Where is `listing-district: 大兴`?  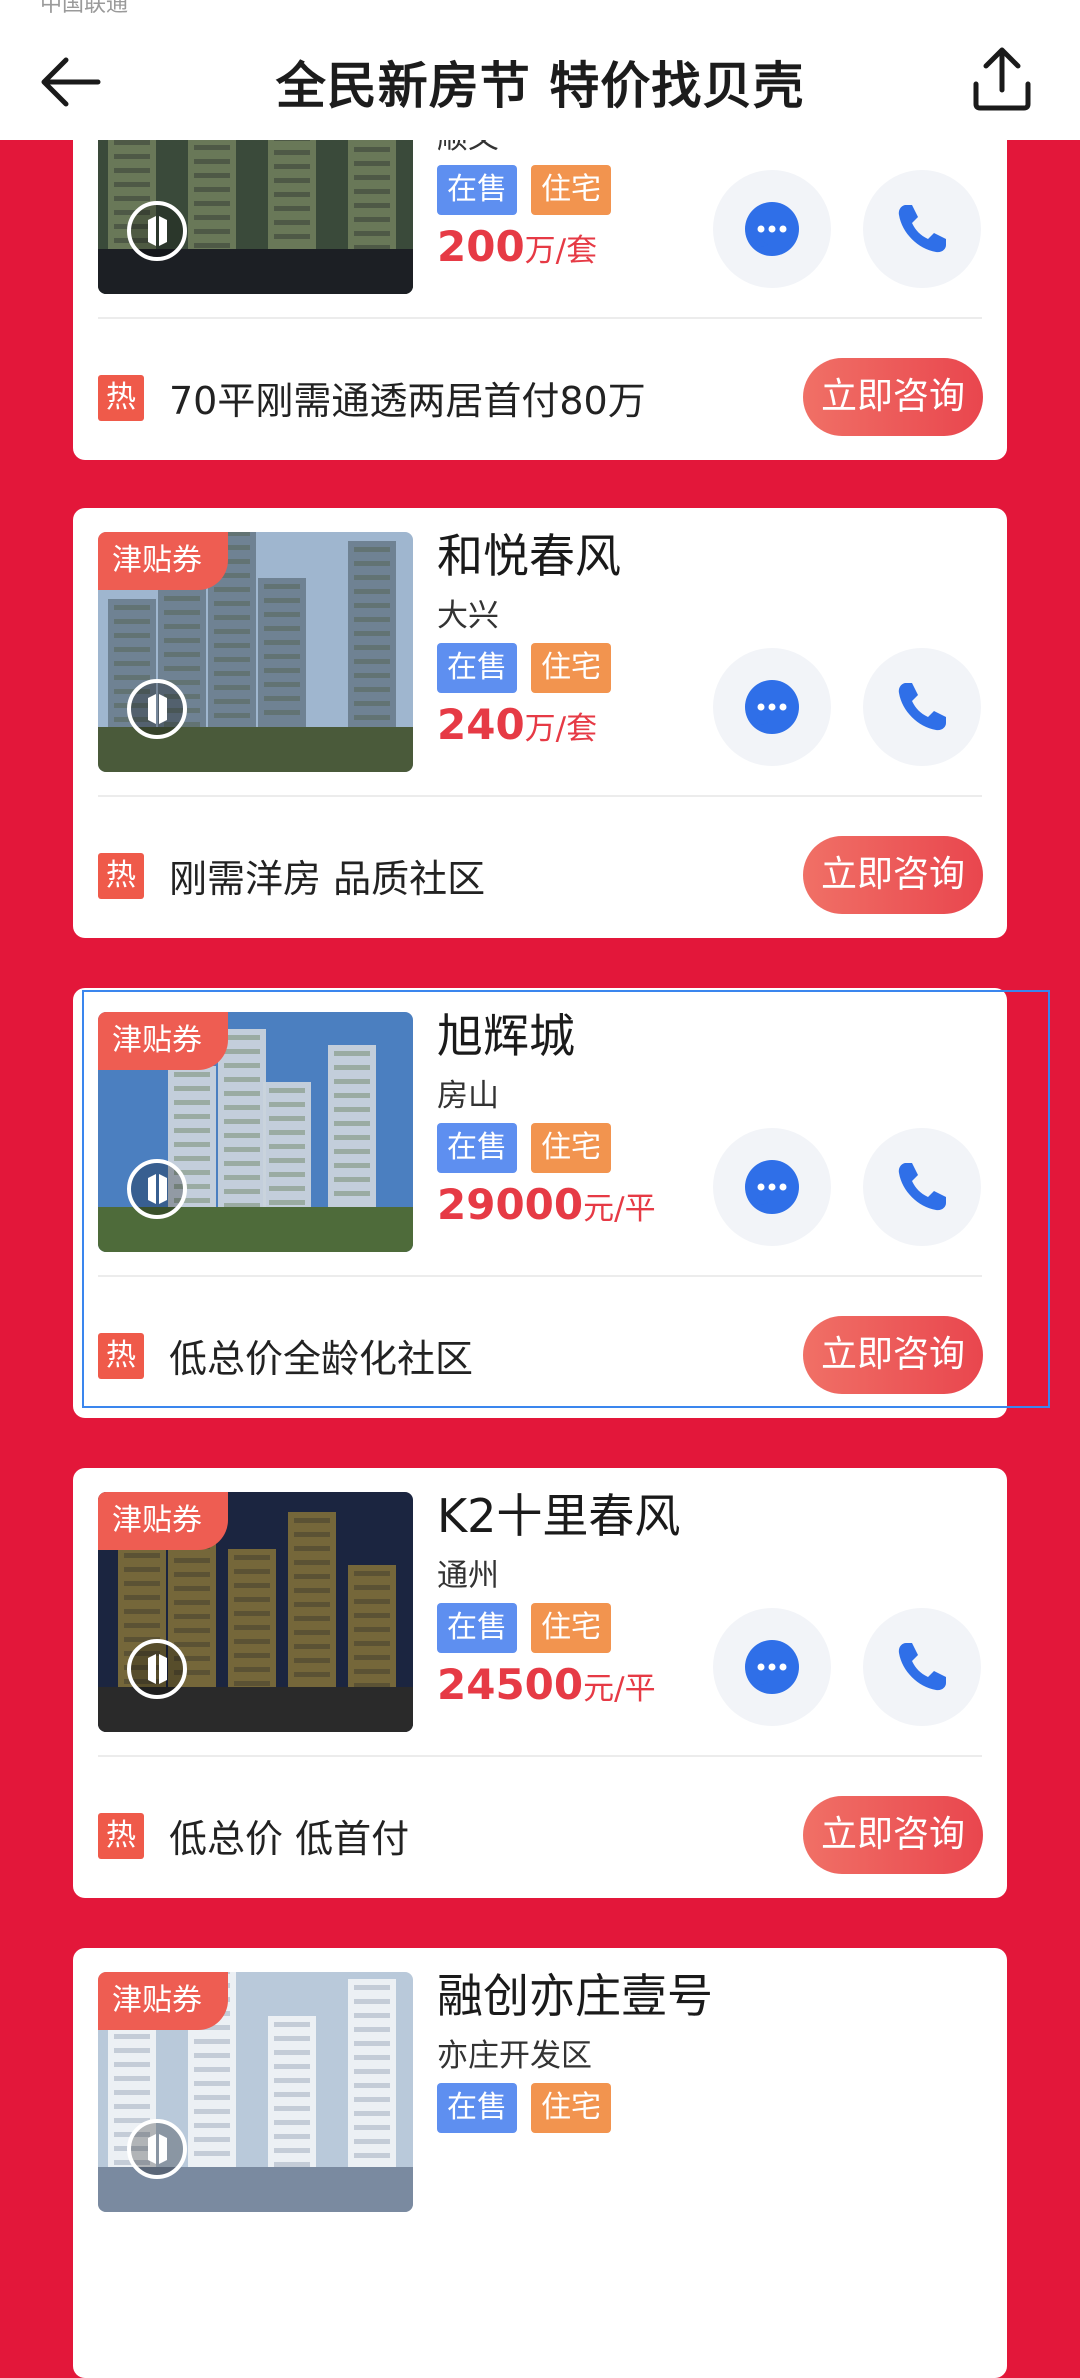 listing-district: 大兴 is located at coordinates (468, 616).